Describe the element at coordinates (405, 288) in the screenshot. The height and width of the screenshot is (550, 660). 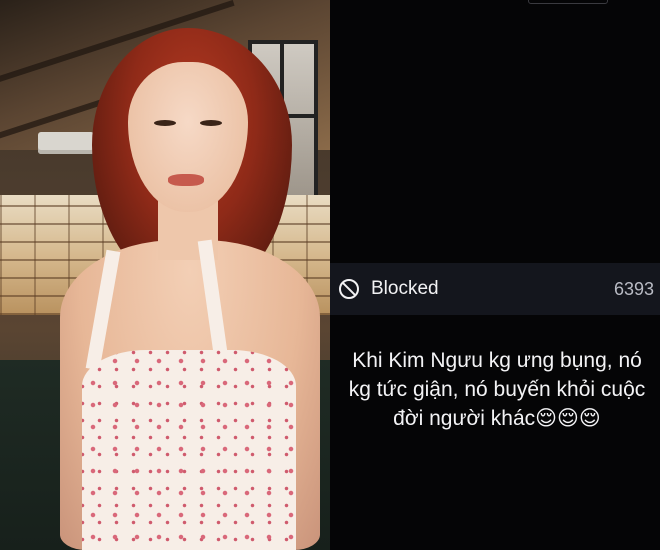
I see `blocked-label: Blocked` at that location.